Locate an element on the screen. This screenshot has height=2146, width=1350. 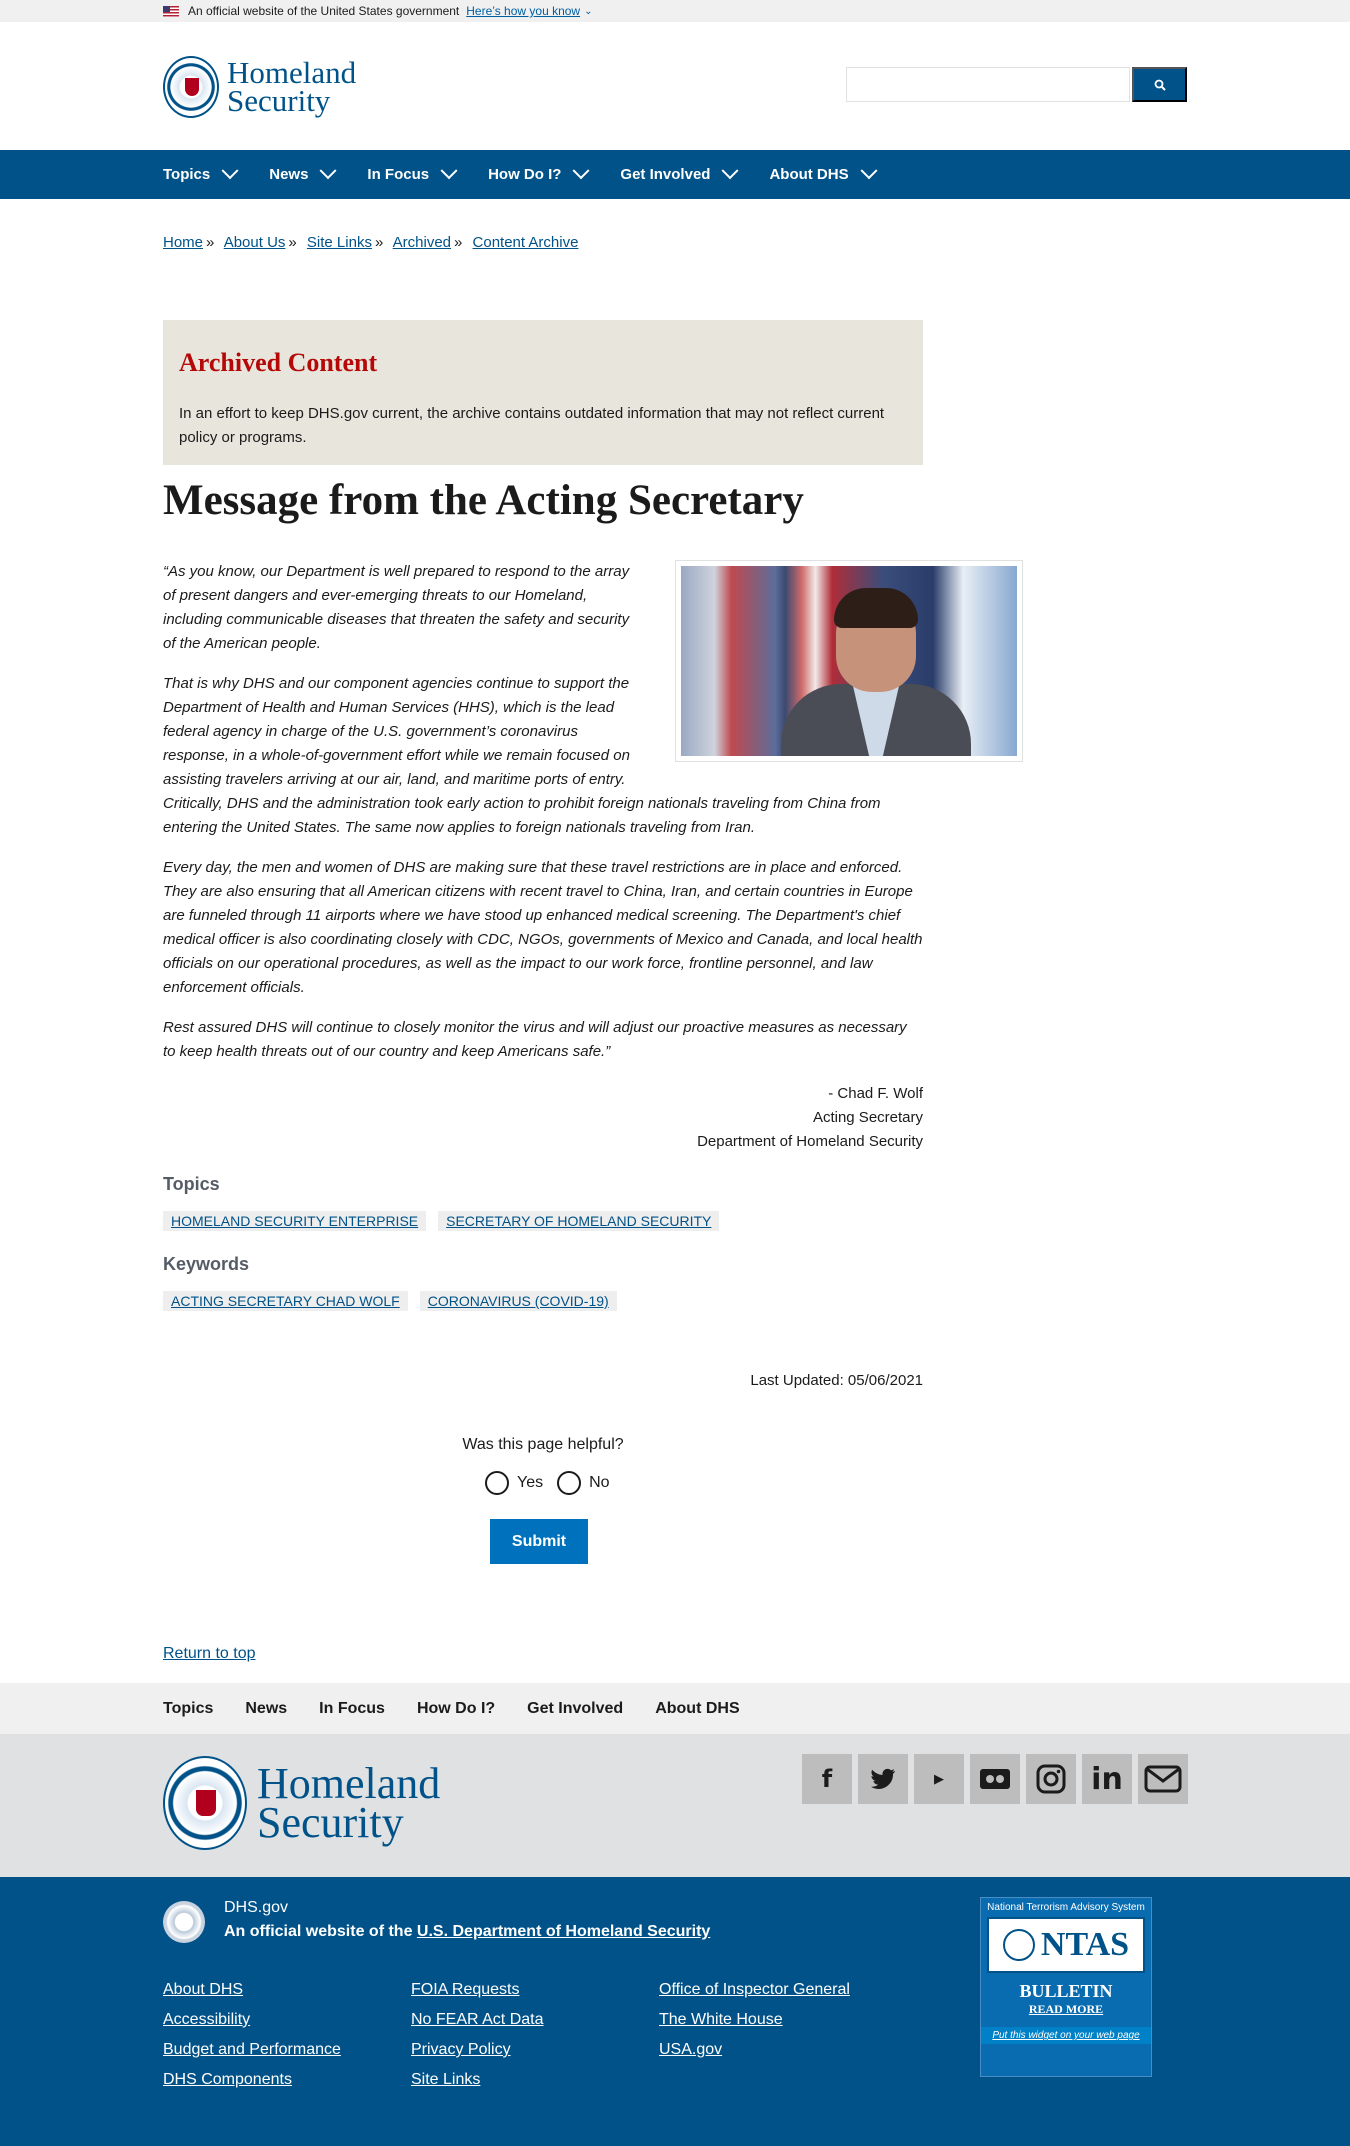
nav-in-focus: In Focus is located at coordinates (412, 172).